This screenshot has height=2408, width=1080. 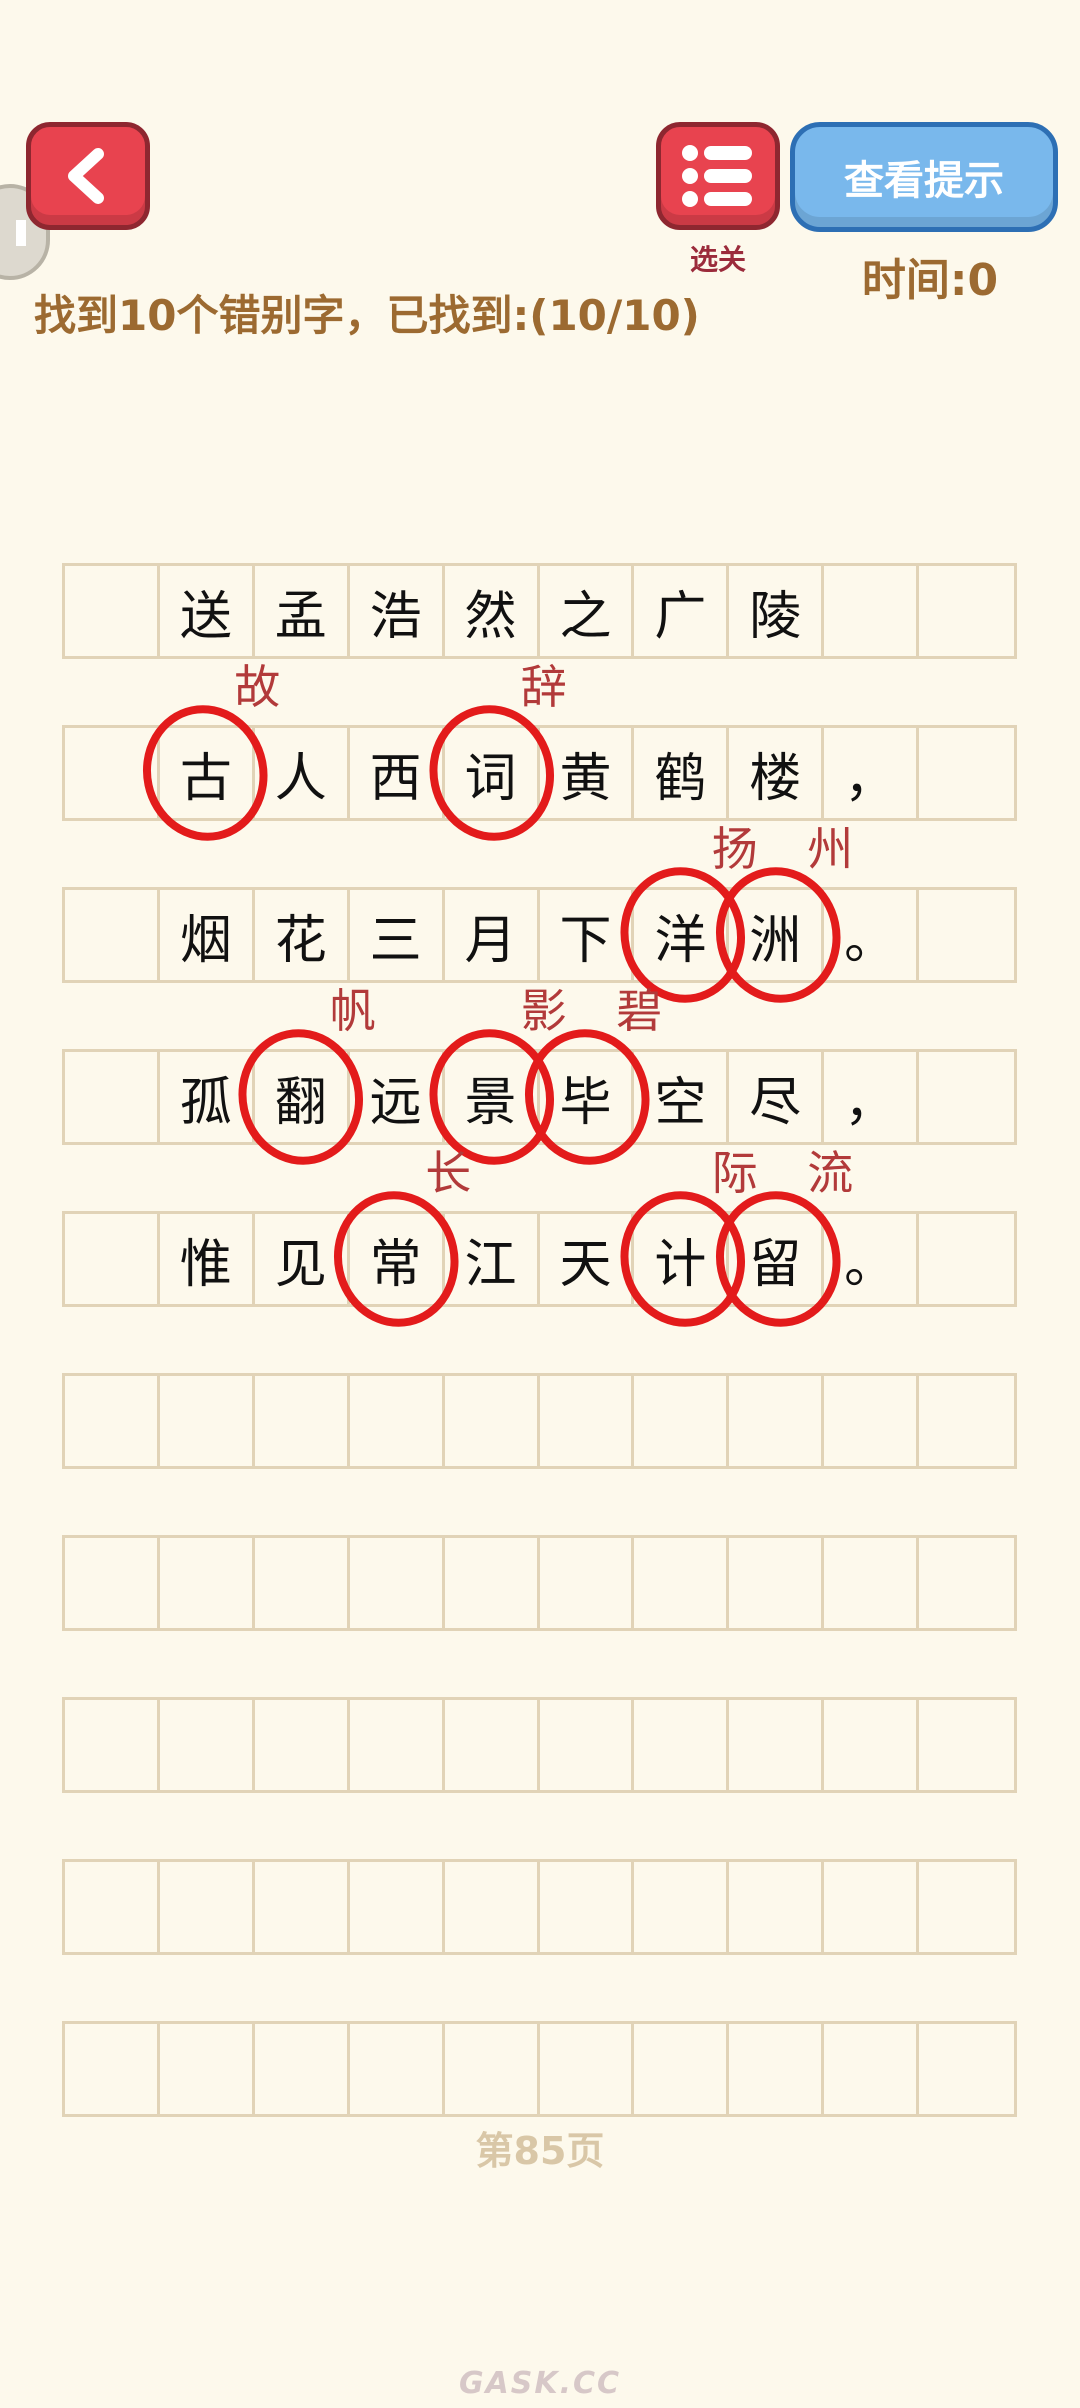 What do you see at coordinates (777, 611) in the screenshot?
I see `grid-cell: 陵` at bounding box center [777, 611].